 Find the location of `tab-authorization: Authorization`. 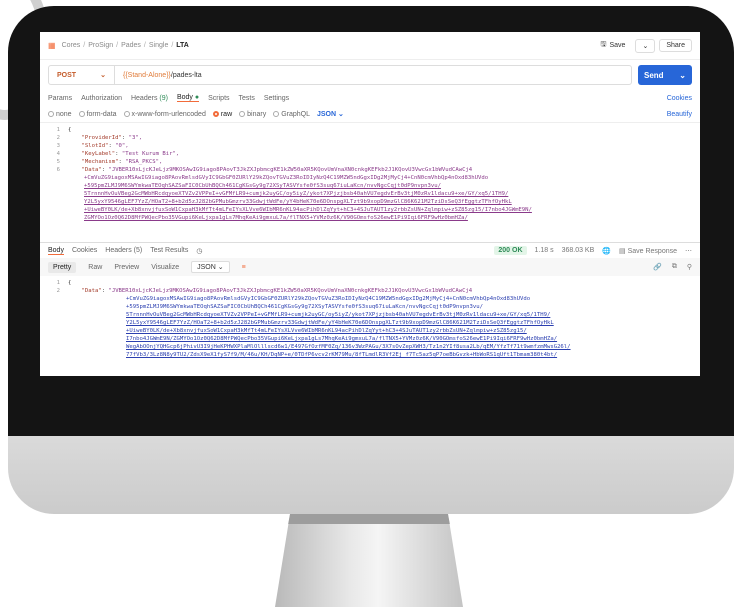

tab-authorization: Authorization is located at coordinates (101, 98).